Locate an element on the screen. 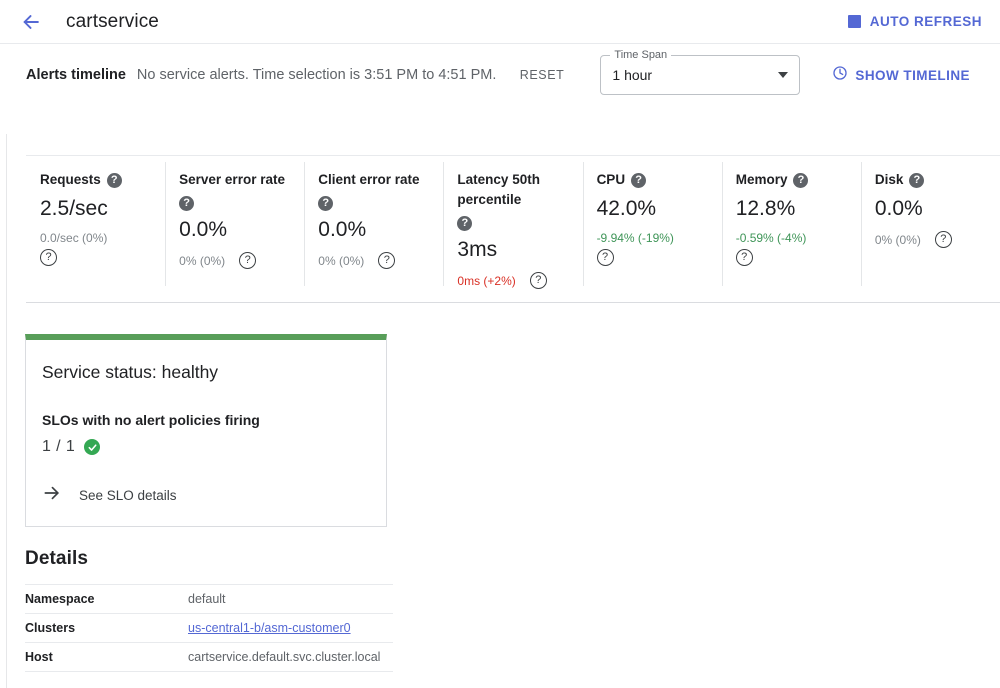 The height and width of the screenshot is (688, 1000). metric-header: Memory ? is located at coordinates (790, 180).